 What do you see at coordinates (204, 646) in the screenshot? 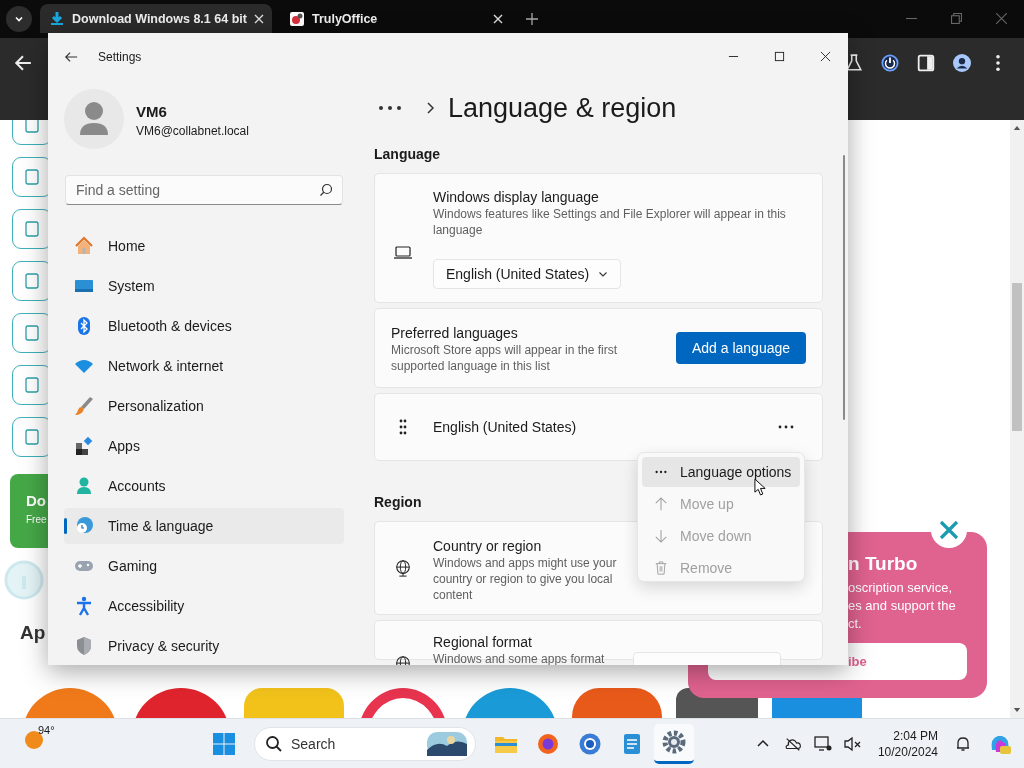
I see `nav-item: Privacy & security` at bounding box center [204, 646].